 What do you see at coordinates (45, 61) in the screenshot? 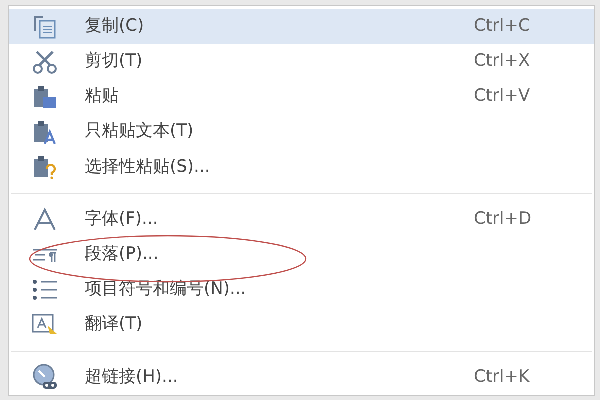
I see `scissors-icon` at bounding box center [45, 61].